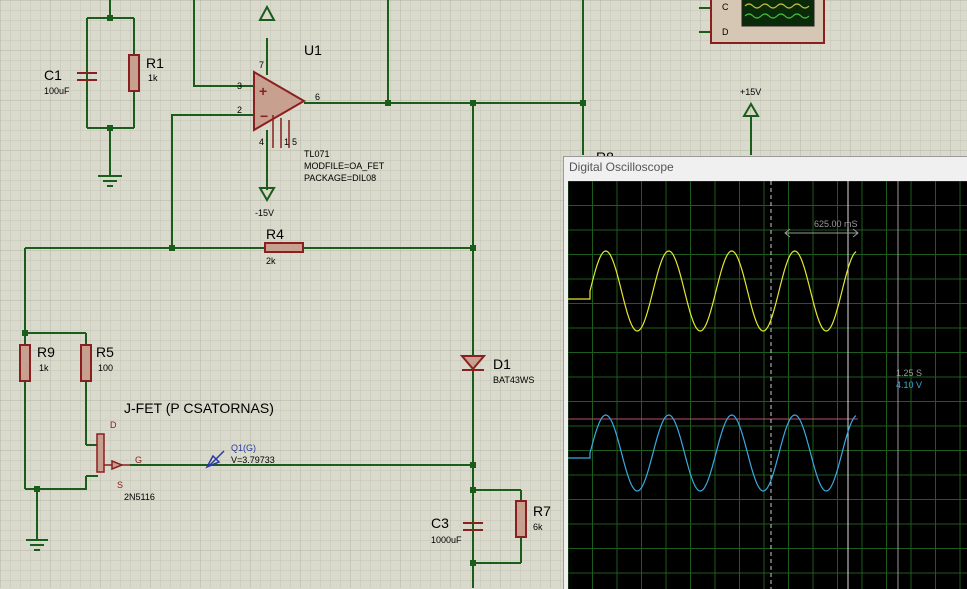 The image size is (967, 589). What do you see at coordinates (138, 460) in the screenshot?
I see `jfet-pin-g: G` at bounding box center [138, 460].